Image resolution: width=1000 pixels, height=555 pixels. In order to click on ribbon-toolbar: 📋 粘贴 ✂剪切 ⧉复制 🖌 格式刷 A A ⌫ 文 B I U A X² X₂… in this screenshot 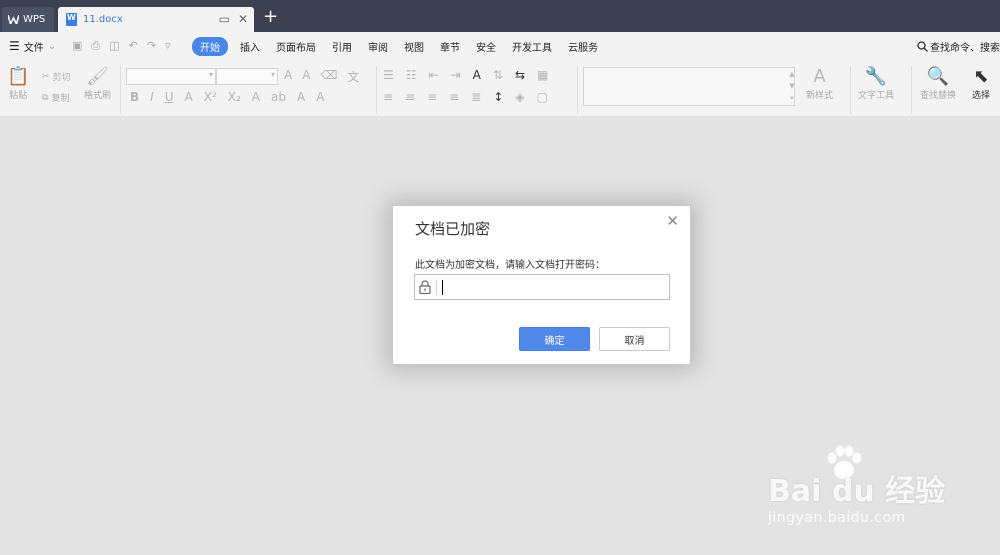, I will do `click(500, 88)`.